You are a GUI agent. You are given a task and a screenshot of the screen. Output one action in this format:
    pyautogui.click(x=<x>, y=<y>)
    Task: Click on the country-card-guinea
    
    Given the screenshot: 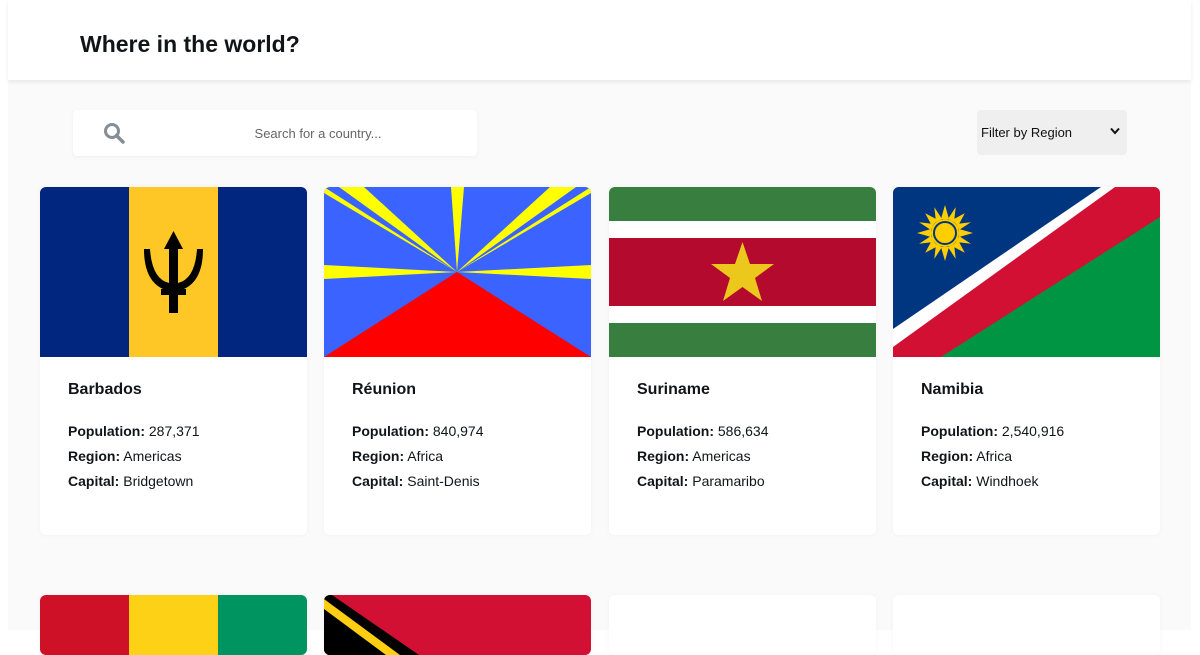 What is the action you would take?
    pyautogui.click(x=173, y=625)
    